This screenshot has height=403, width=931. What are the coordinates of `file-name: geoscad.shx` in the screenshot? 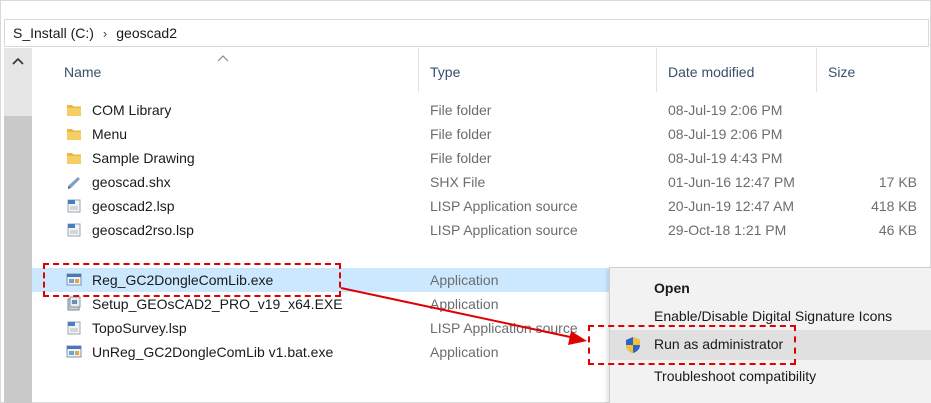 It's located at (131, 182).